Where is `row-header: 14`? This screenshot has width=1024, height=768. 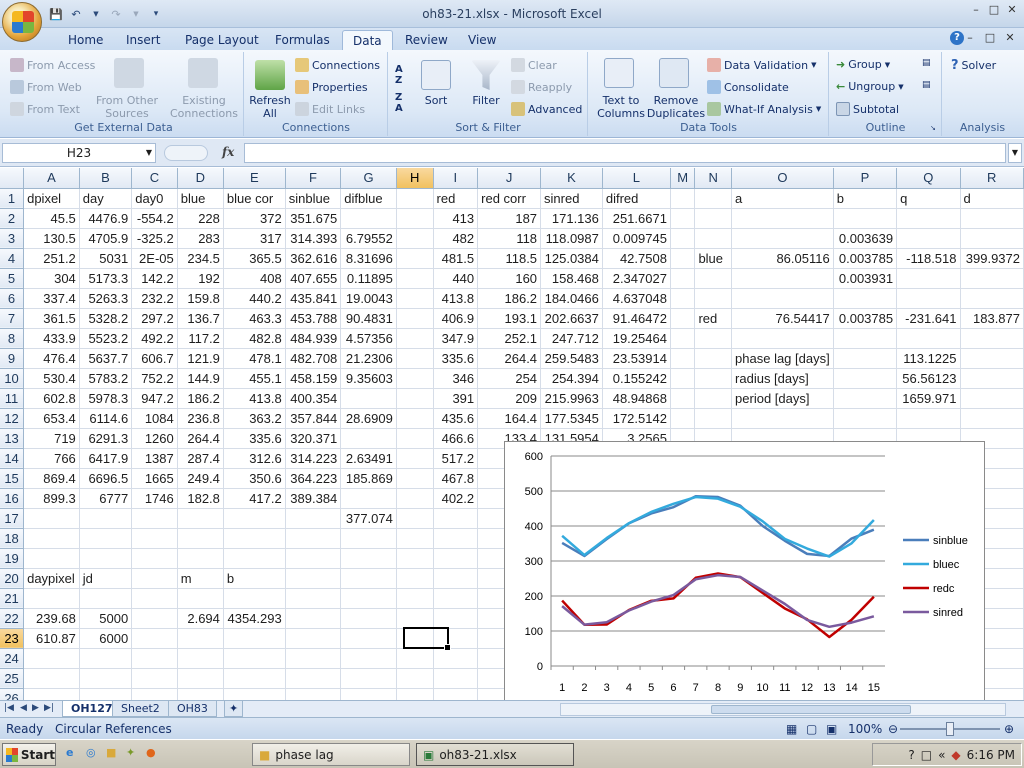 row-header: 14 is located at coordinates (12, 458).